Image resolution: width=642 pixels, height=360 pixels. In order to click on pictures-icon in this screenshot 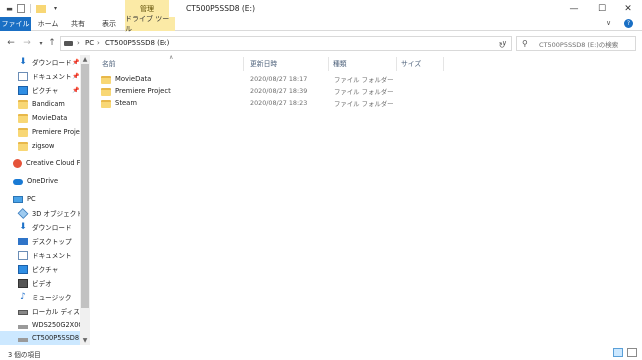, I will do `click(23, 269)`.